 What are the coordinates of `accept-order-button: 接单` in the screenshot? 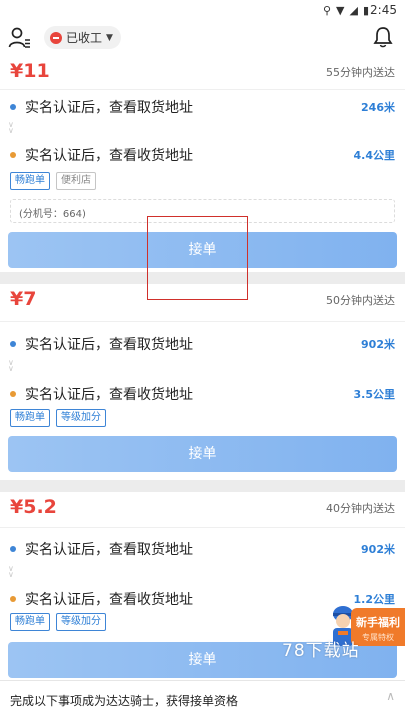 It's located at (202, 454).